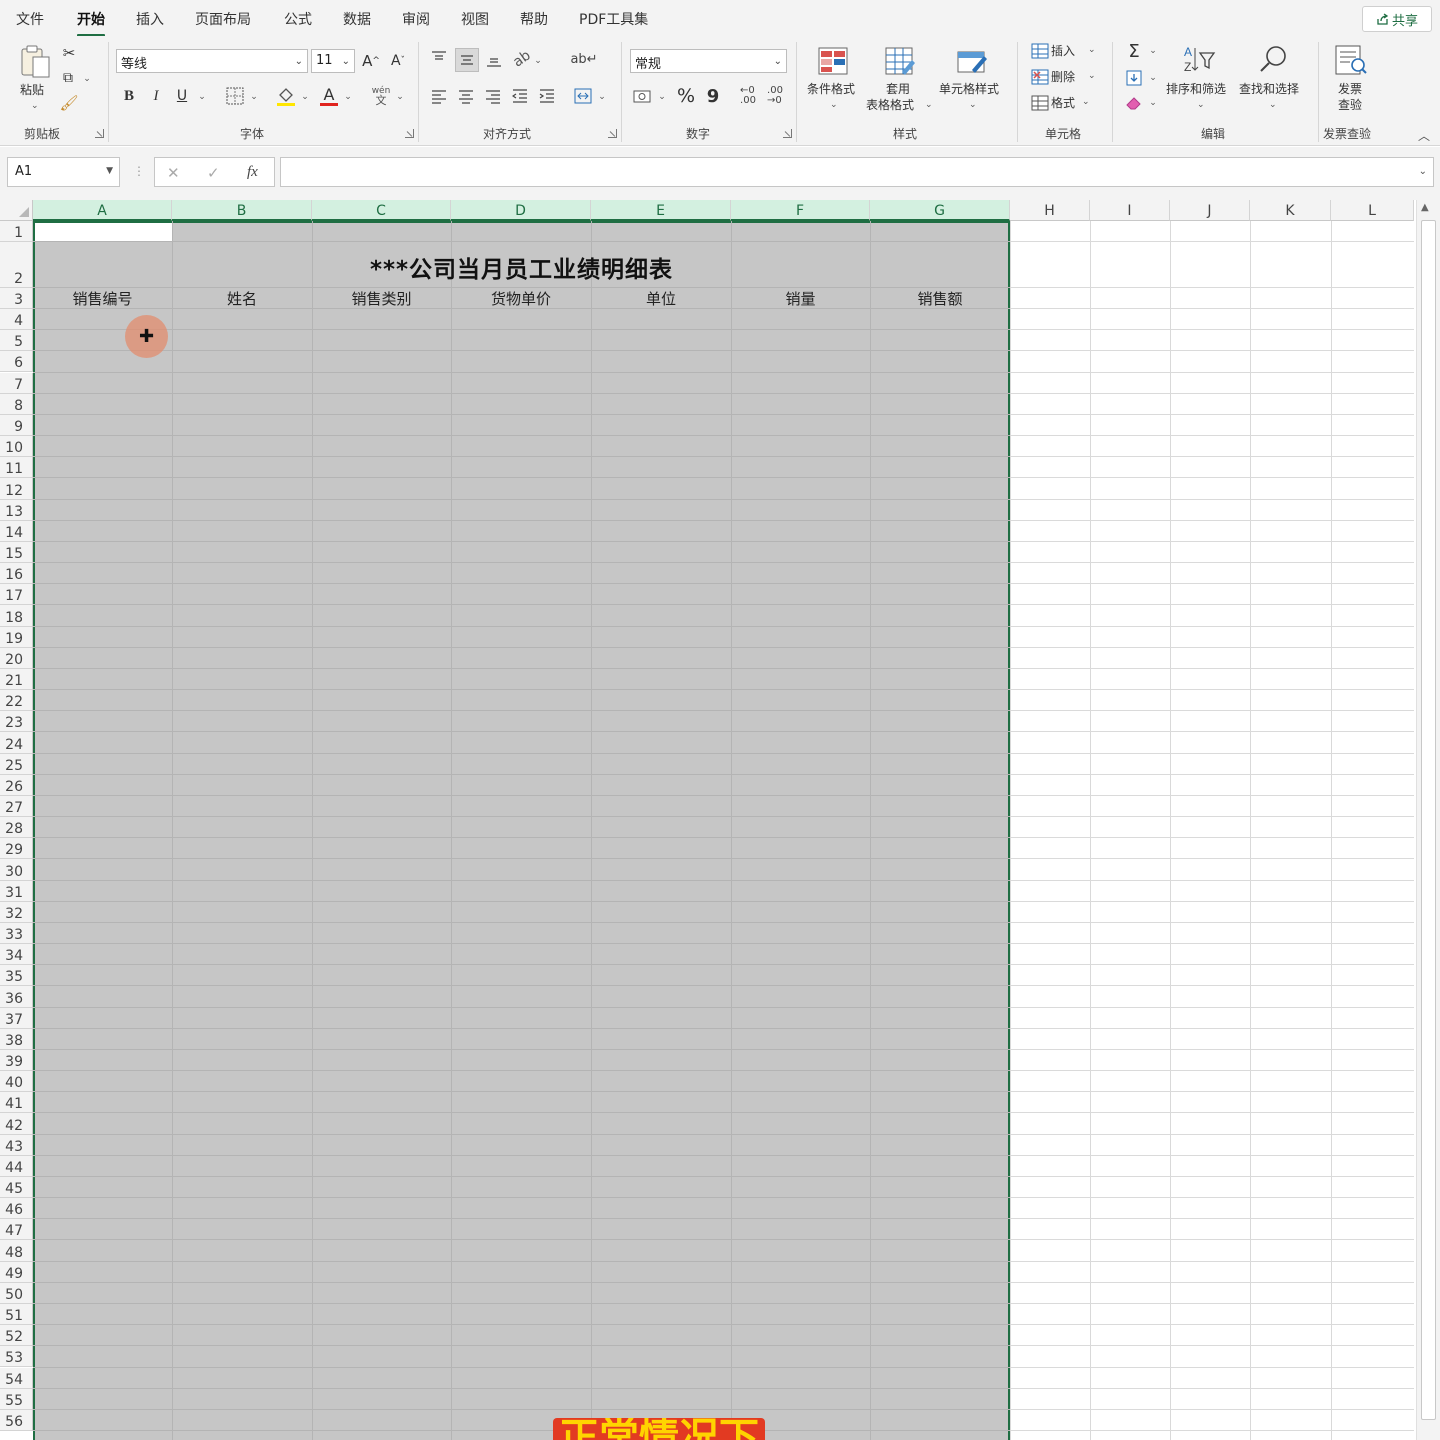  What do you see at coordinates (16, 1187) in the screenshot?
I see `row-header-45: 45` at bounding box center [16, 1187].